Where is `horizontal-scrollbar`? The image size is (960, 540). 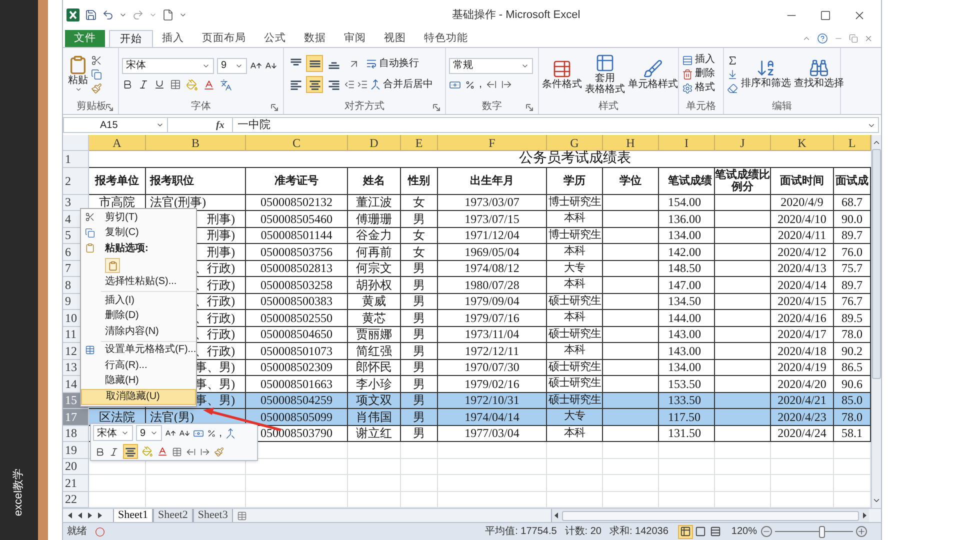 horizontal-scrollbar is located at coordinates (710, 515).